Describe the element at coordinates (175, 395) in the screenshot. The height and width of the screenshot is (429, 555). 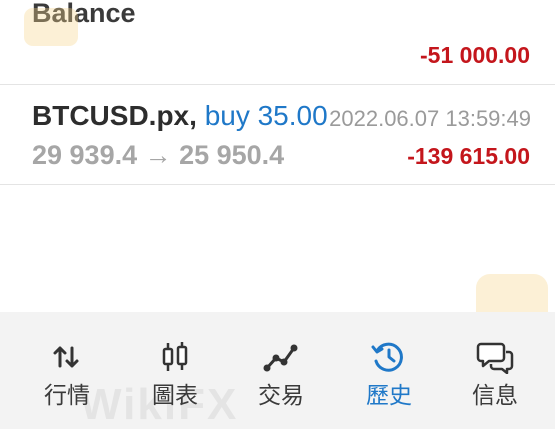
I see `tab-chart-label: 圖表` at that location.